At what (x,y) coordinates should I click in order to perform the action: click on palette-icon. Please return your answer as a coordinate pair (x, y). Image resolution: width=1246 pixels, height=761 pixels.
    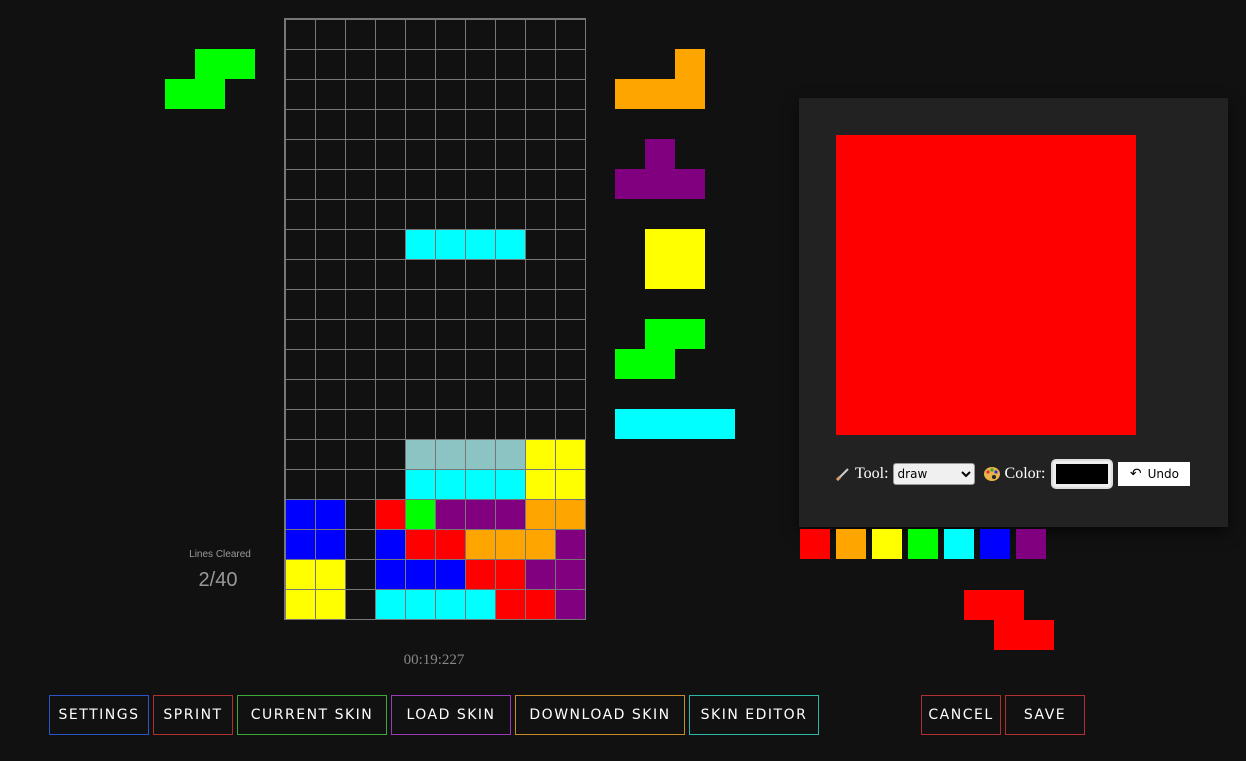
    Looking at the image, I should click on (992, 474).